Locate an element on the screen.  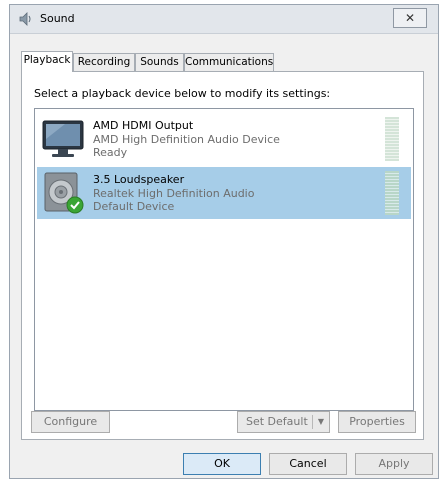
device-status: Default Device is located at coordinates (134, 206).